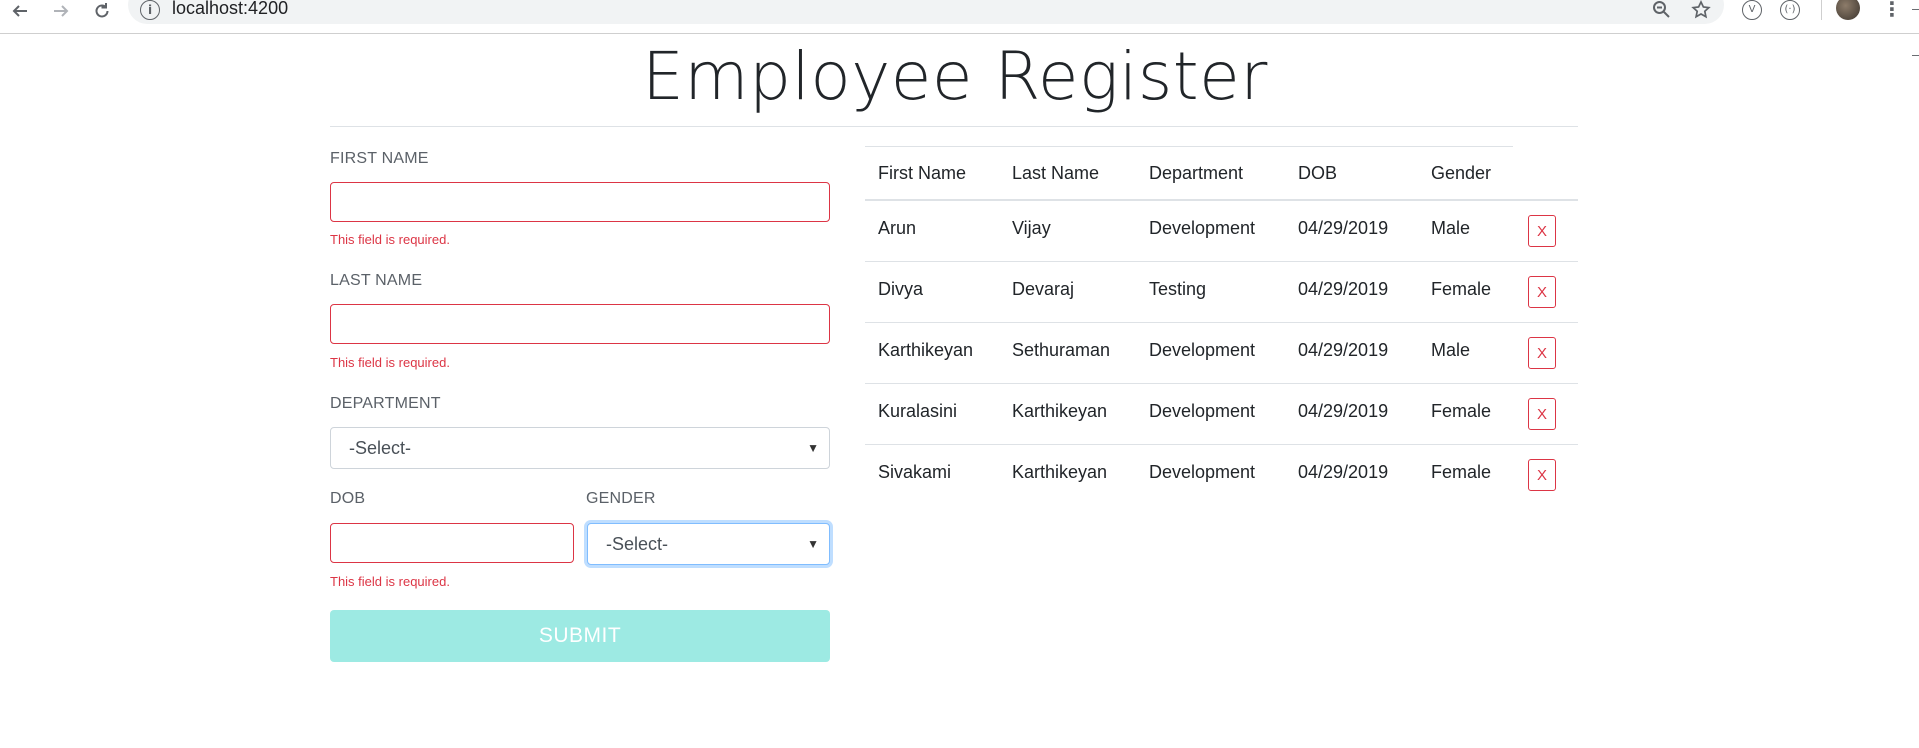 Image resolution: width=1919 pixels, height=748 pixels. Describe the element at coordinates (580, 202) in the screenshot. I see `first-name-input` at that location.